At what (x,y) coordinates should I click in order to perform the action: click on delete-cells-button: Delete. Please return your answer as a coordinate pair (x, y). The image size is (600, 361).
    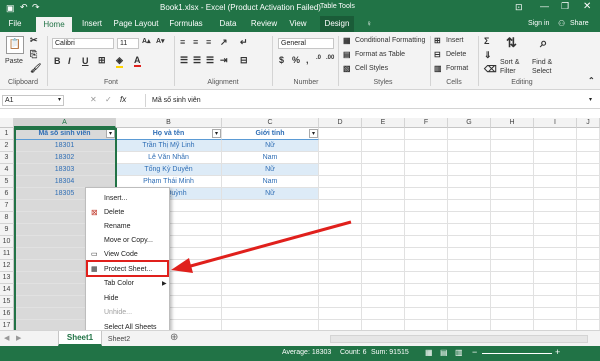
    Looking at the image, I should click on (456, 54).